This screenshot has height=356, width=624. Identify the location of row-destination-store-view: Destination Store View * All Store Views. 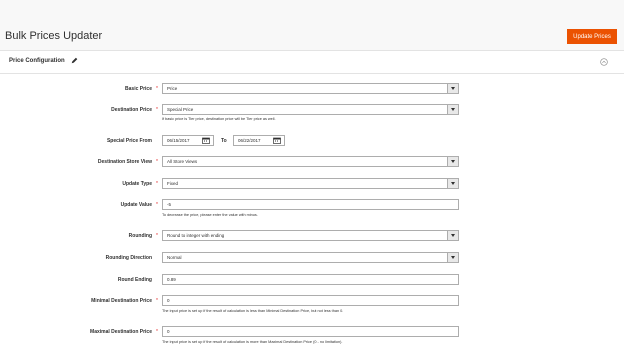
(312, 163).